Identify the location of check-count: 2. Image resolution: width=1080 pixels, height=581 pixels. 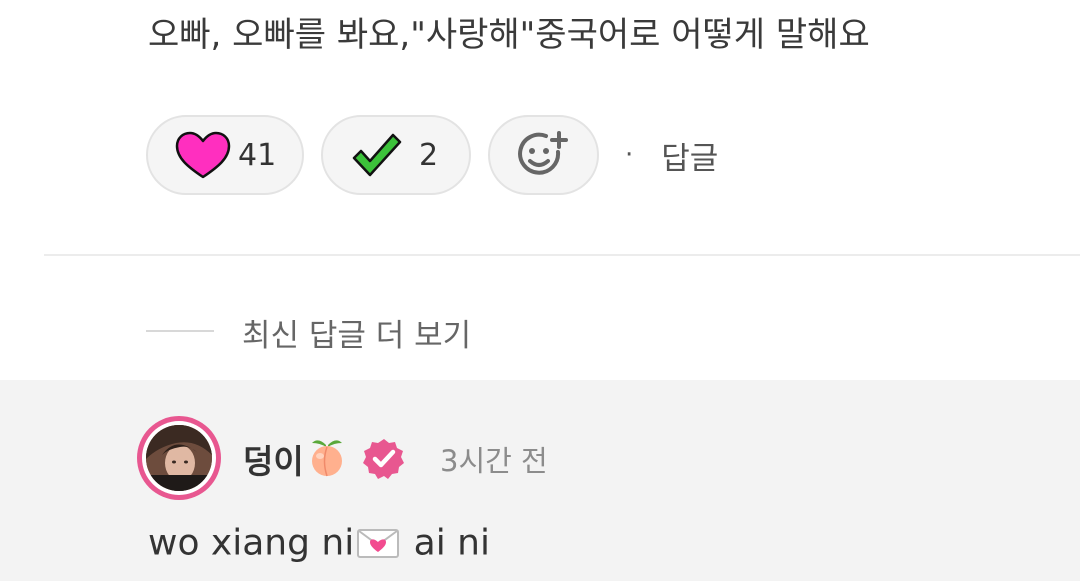
(429, 155).